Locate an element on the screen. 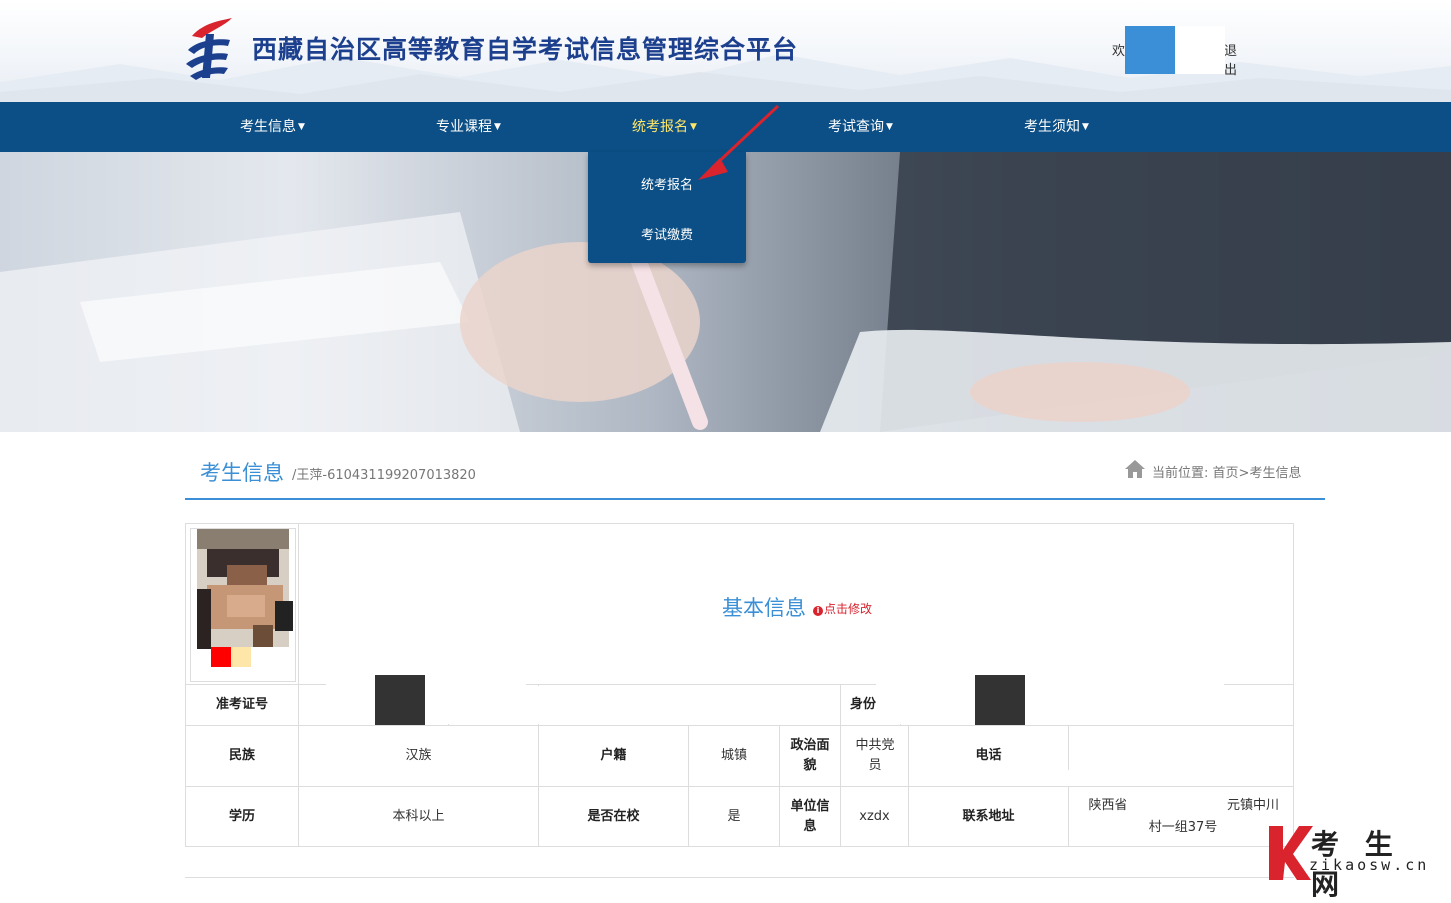  candidate-photo is located at coordinates (243, 605).